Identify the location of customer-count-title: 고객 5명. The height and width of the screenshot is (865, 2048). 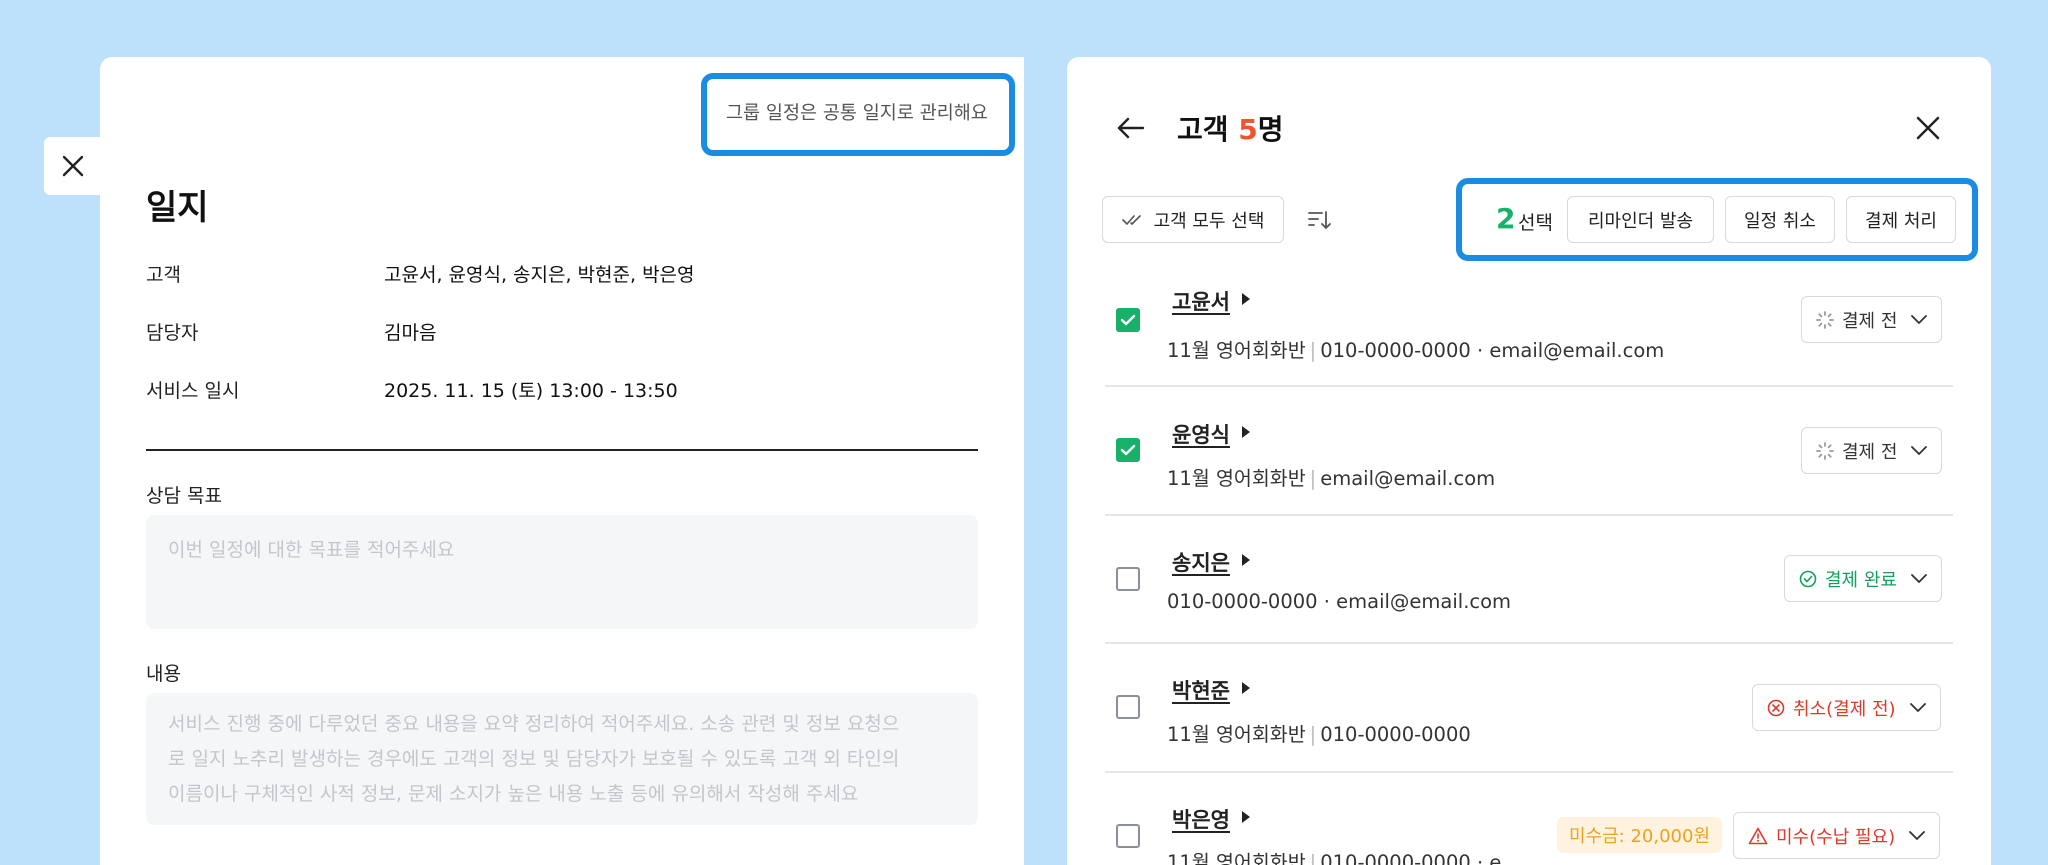
(1230, 128).